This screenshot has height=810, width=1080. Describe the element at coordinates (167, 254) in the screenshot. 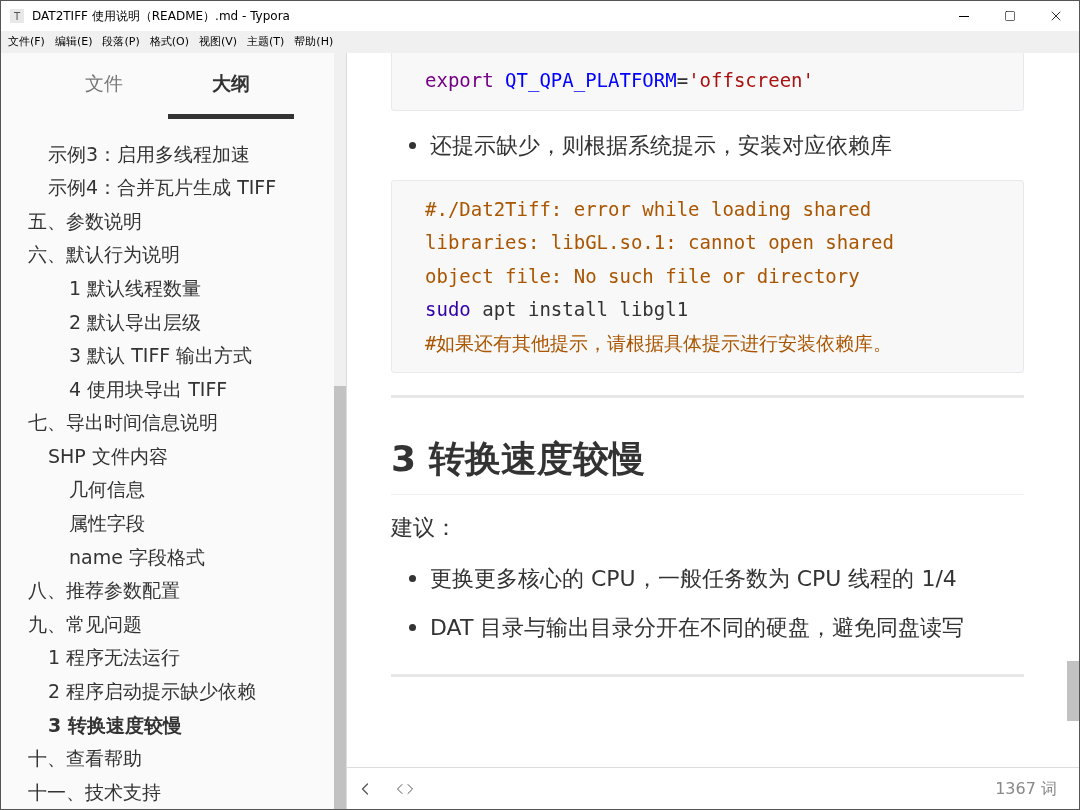

I see `outline-item: 六、默认行为说明` at that location.